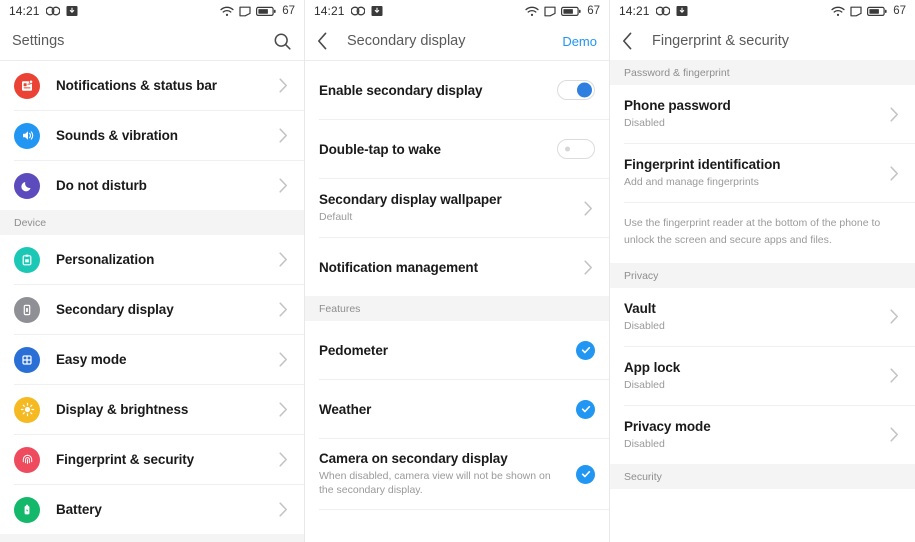  What do you see at coordinates (585, 474) in the screenshot?
I see `checkbox-camera-on-secondary-display` at bounding box center [585, 474].